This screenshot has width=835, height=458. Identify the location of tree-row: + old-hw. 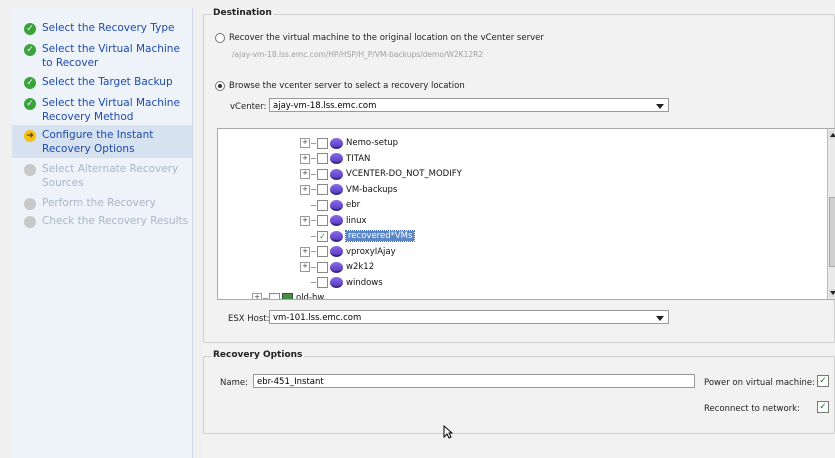
(288, 295).